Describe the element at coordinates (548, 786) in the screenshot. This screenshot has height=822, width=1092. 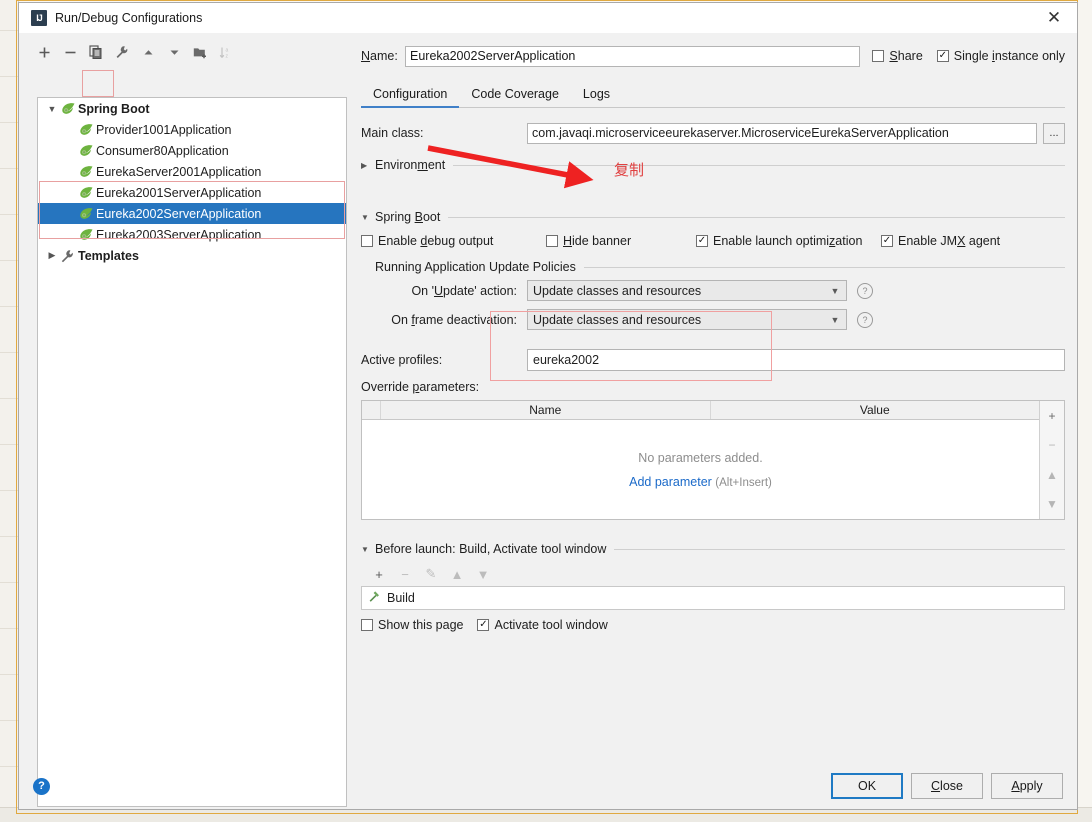
I see `dialog-footer: ? OK Close Apply` at that location.